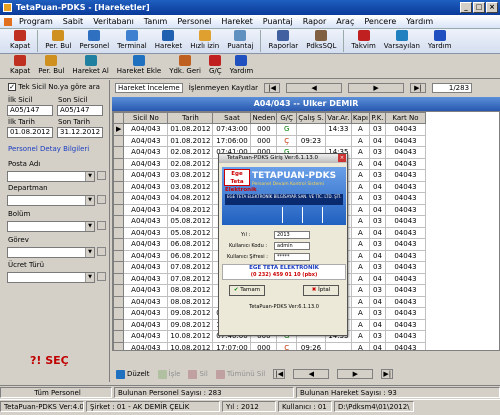 This screenshot has height=415, width=500. What do you see at coordinates (73, 21) in the screenshot?
I see `menu-1: Sabit` at bounding box center [73, 21].